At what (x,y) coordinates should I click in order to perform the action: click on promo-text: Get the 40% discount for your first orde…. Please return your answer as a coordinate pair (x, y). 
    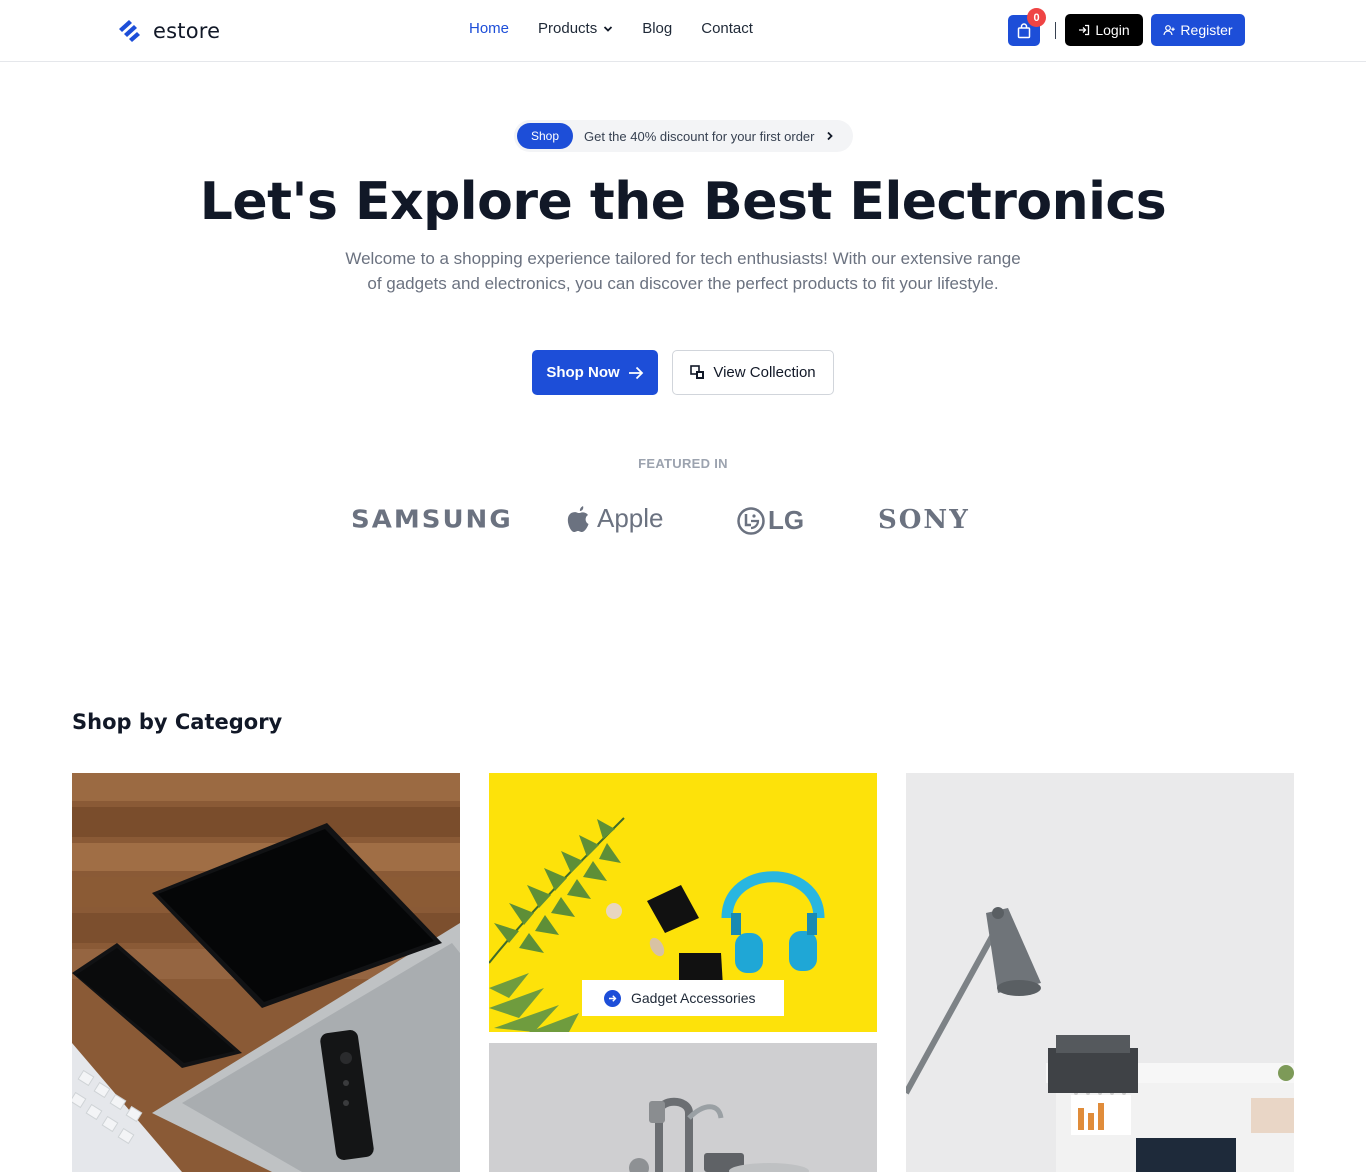
    Looking at the image, I should click on (699, 136).